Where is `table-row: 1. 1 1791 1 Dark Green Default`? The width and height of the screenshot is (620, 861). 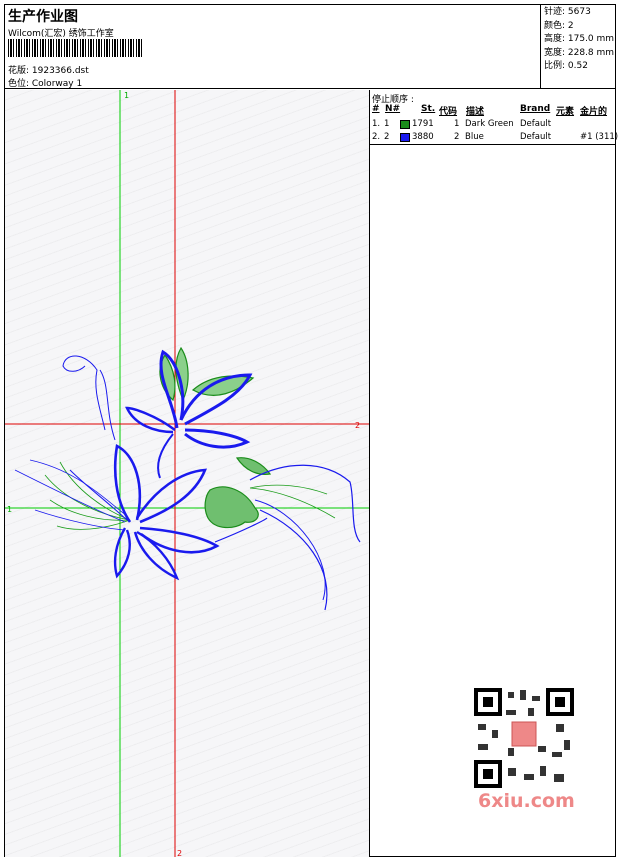
table-row: 1. 1 1791 1 Dark Green Default is located at coordinates (493, 125).